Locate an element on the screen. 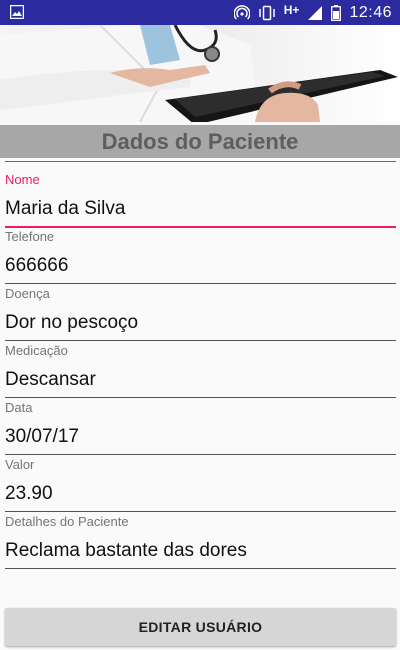 The height and width of the screenshot is (650, 400). medicacao-label: Medicação is located at coordinates (36, 350).